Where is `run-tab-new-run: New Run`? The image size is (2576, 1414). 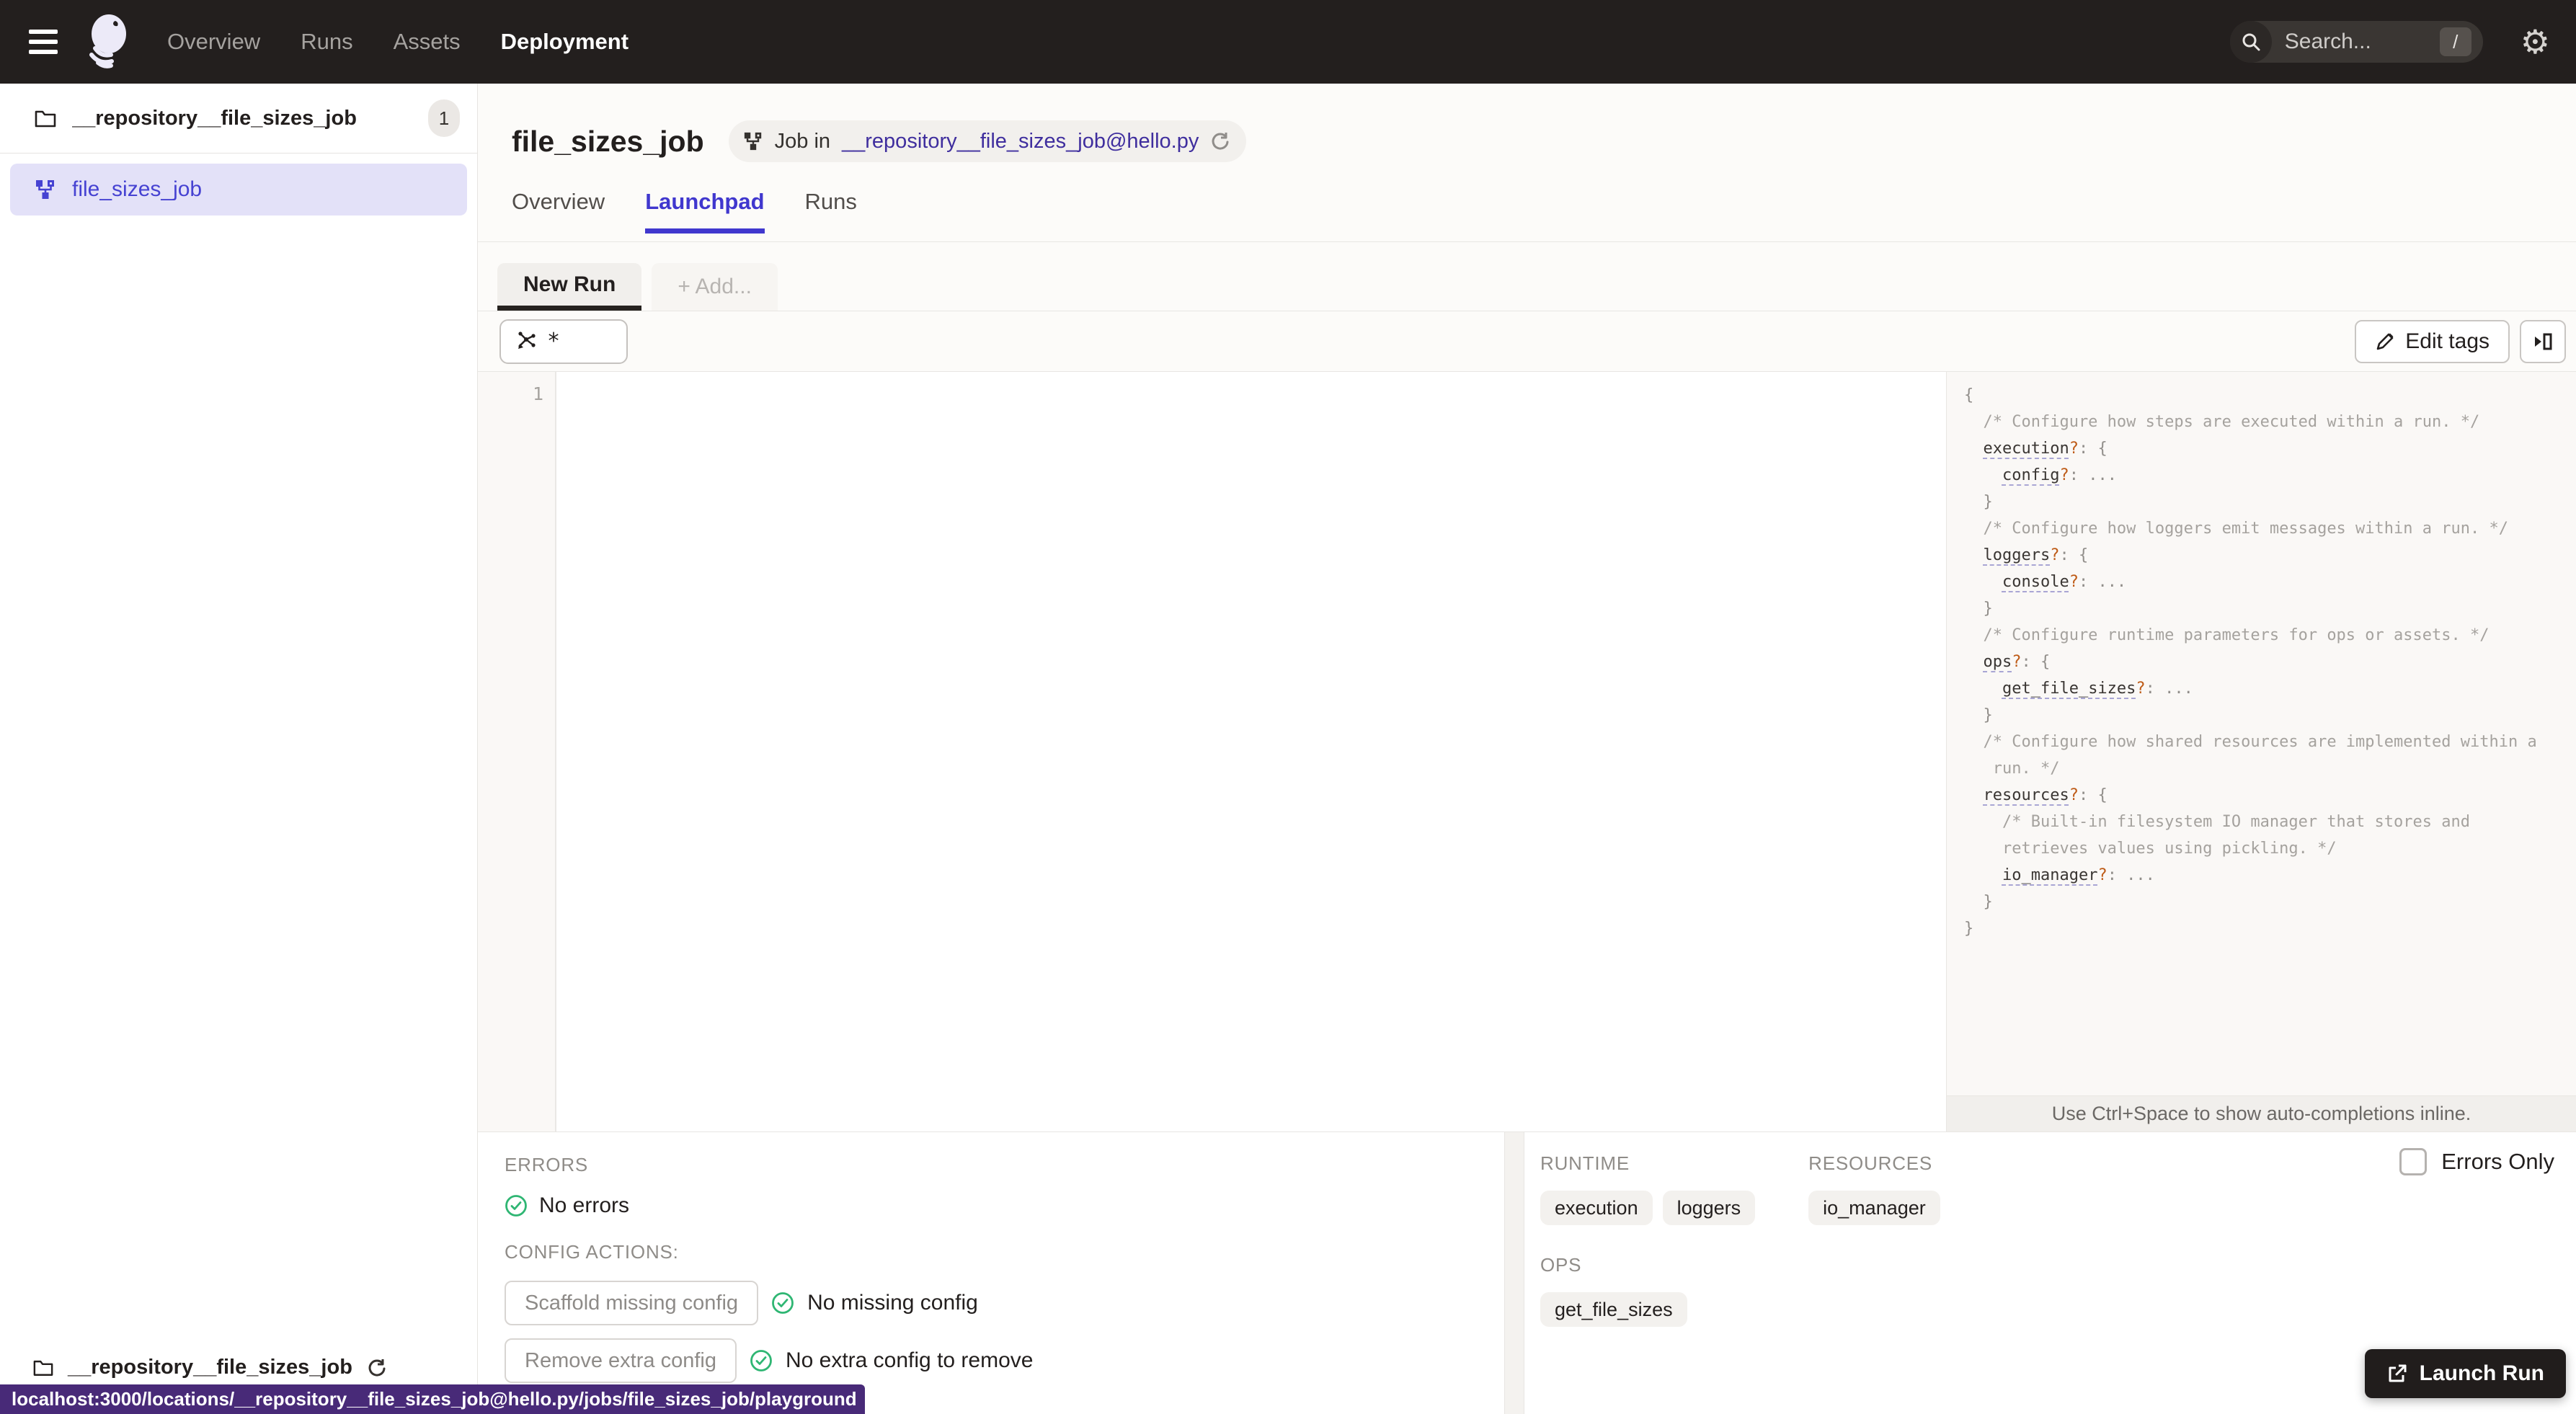 run-tab-new-run: New Run is located at coordinates (569, 287).